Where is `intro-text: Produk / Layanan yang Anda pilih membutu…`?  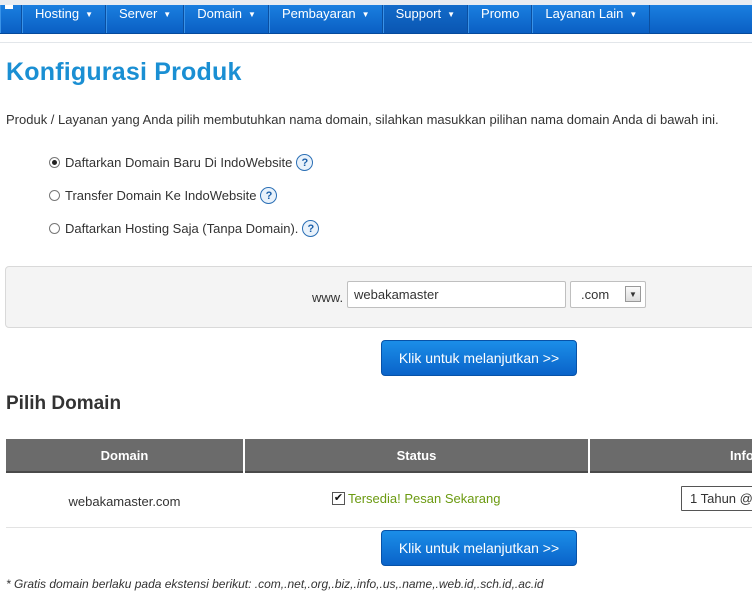 intro-text: Produk / Layanan yang Anda pilih membutu… is located at coordinates (362, 119).